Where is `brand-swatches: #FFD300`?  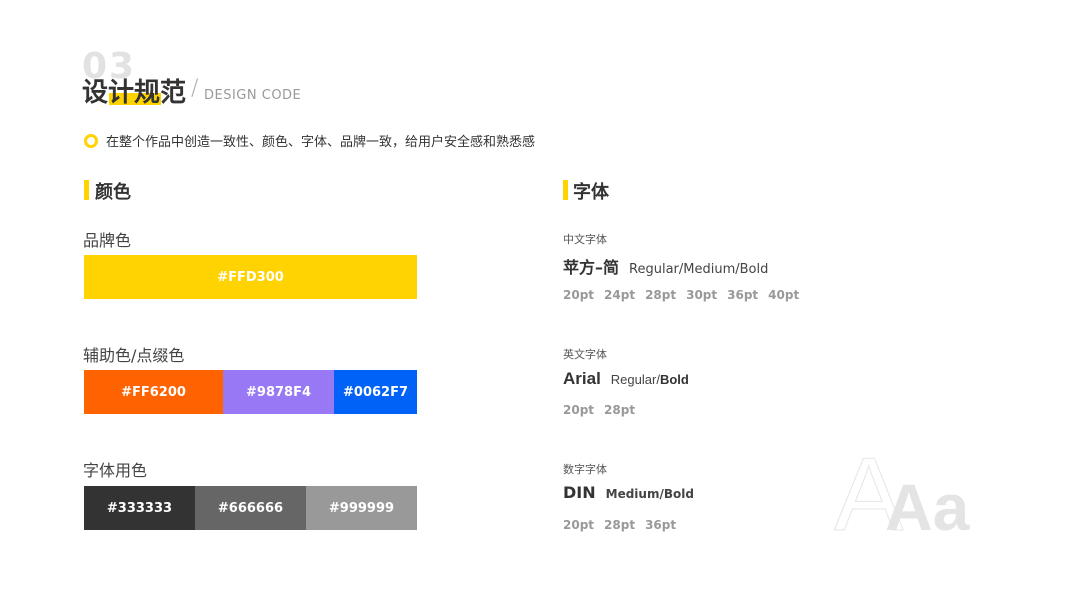
brand-swatches: #FFD300 is located at coordinates (250, 277).